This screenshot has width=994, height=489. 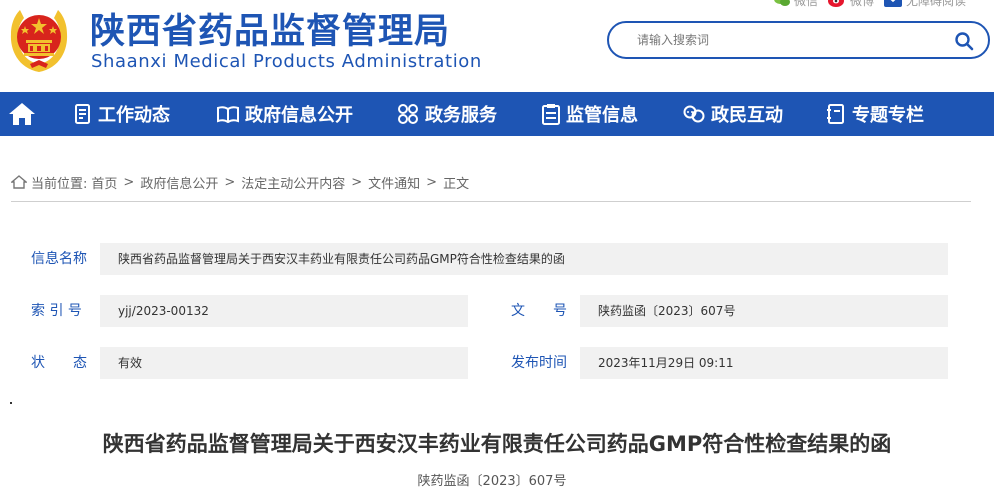 What do you see at coordinates (835, 114) in the screenshot?
I see `notebook-icon` at bounding box center [835, 114].